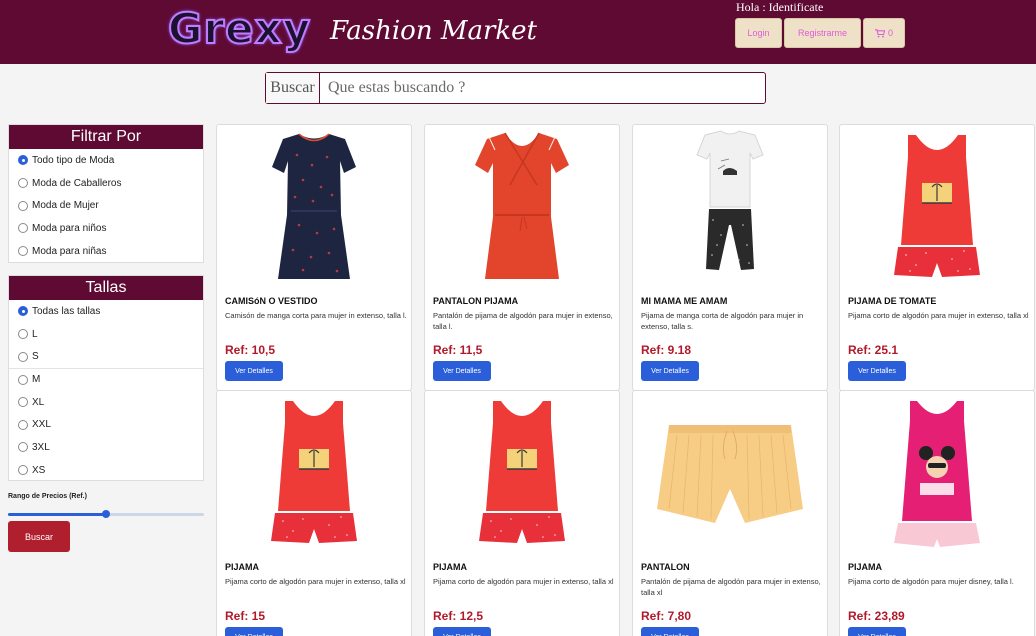 This screenshot has height=636, width=1036. Describe the element at coordinates (476, 301) in the screenshot. I see `product-name: PANTALON PIJAMA` at that location.